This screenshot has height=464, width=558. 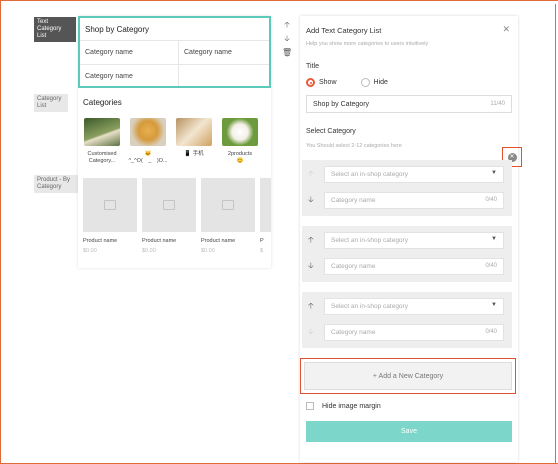 What do you see at coordinates (344, 30) in the screenshot?
I see `panel-title: Add Text Category List` at bounding box center [344, 30].